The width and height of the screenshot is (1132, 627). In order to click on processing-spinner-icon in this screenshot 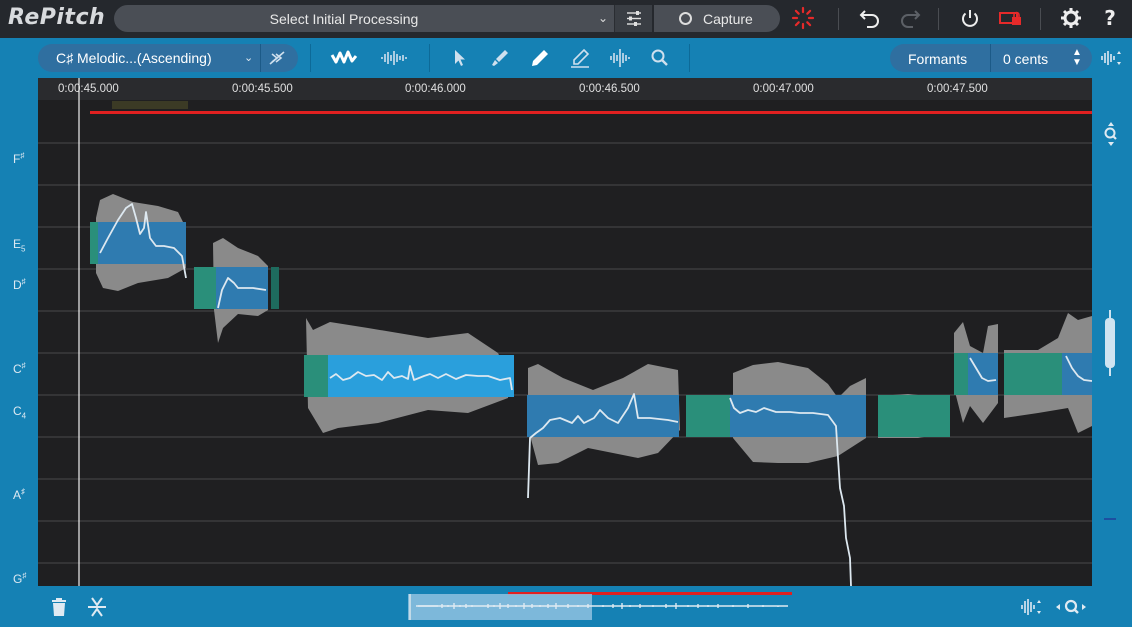, I will do `click(803, 18)`.